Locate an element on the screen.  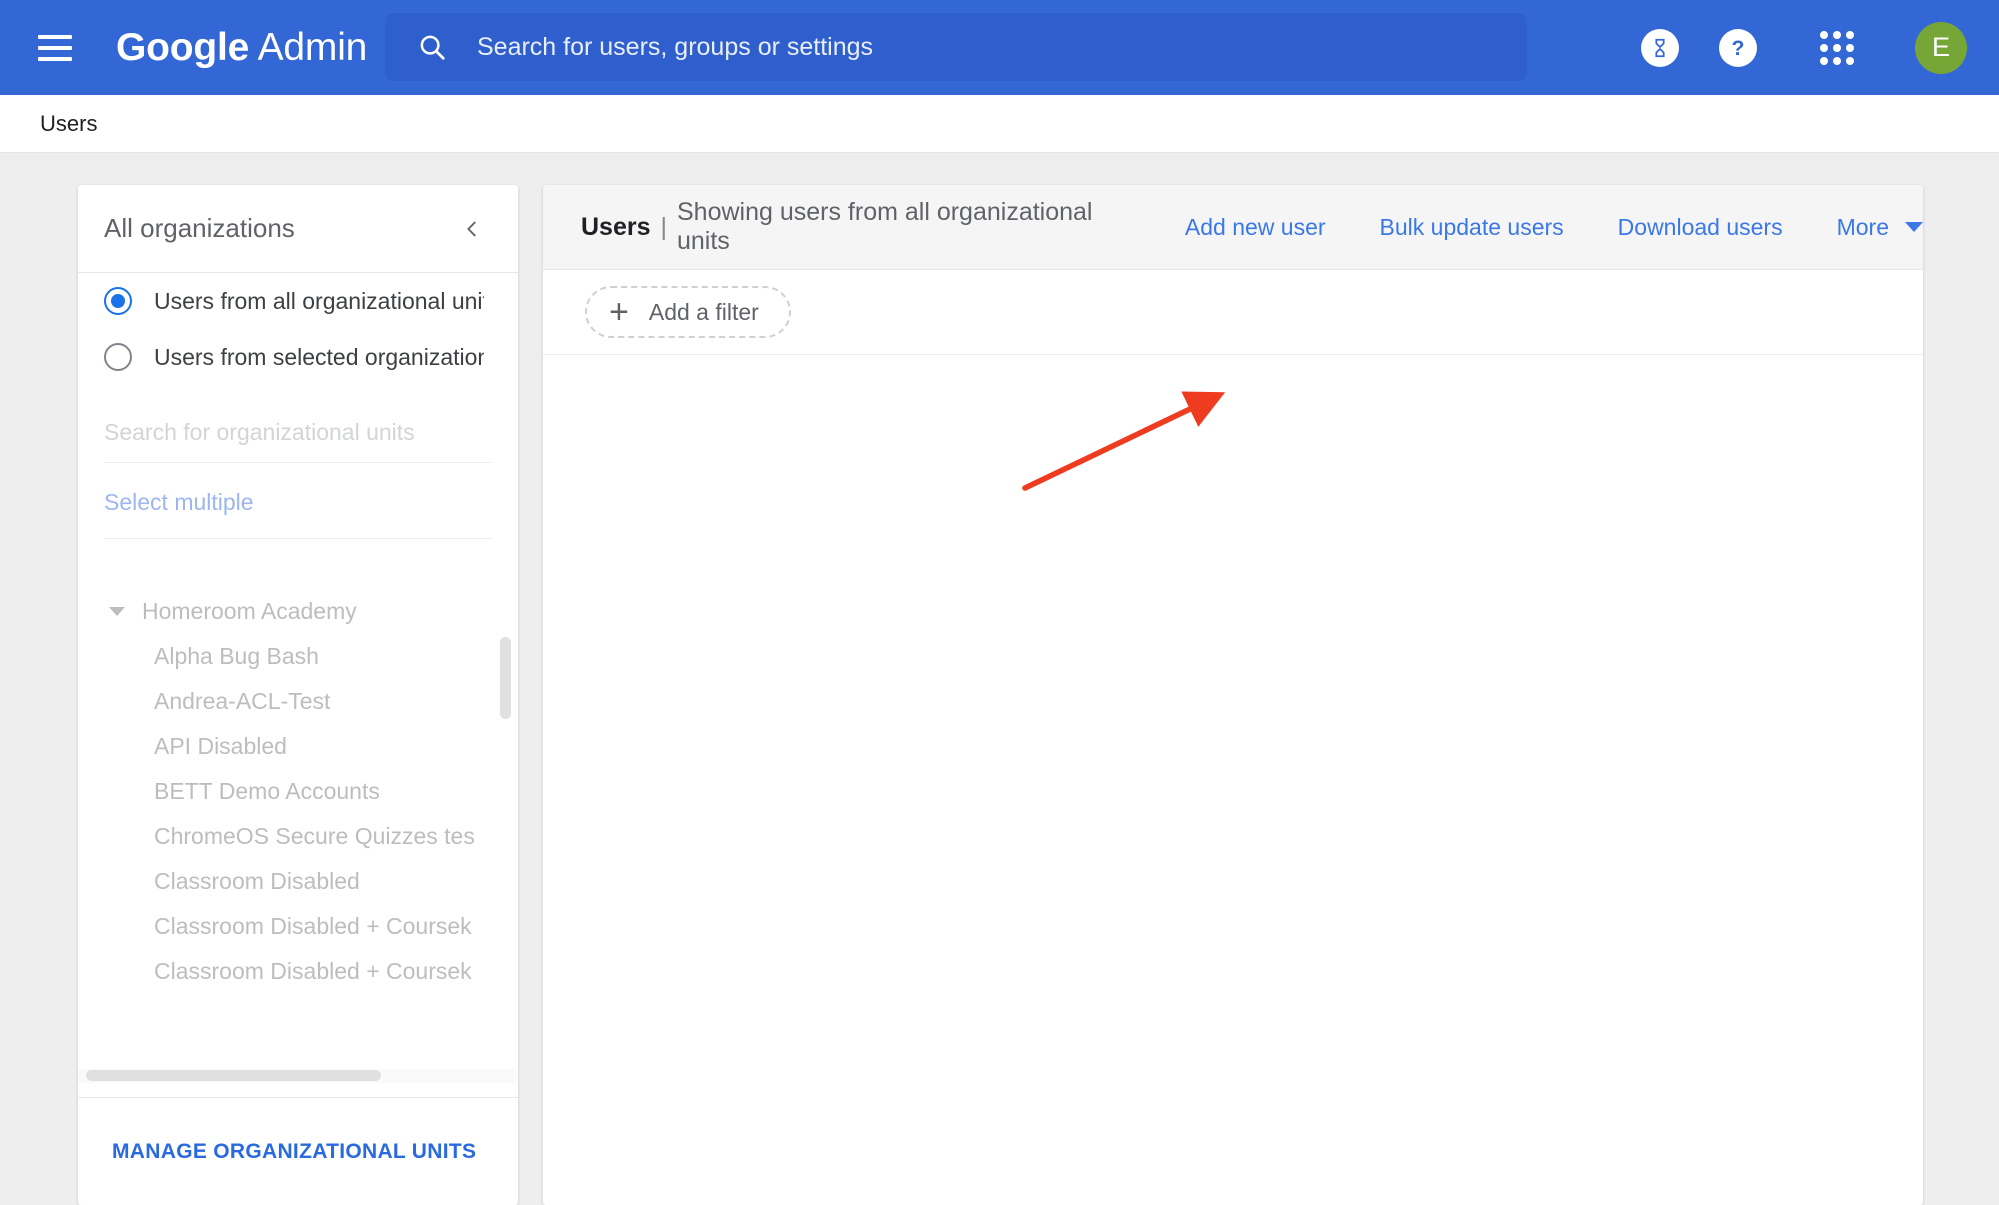
list-item: Homeroom Academy is located at coordinates (298, 611).